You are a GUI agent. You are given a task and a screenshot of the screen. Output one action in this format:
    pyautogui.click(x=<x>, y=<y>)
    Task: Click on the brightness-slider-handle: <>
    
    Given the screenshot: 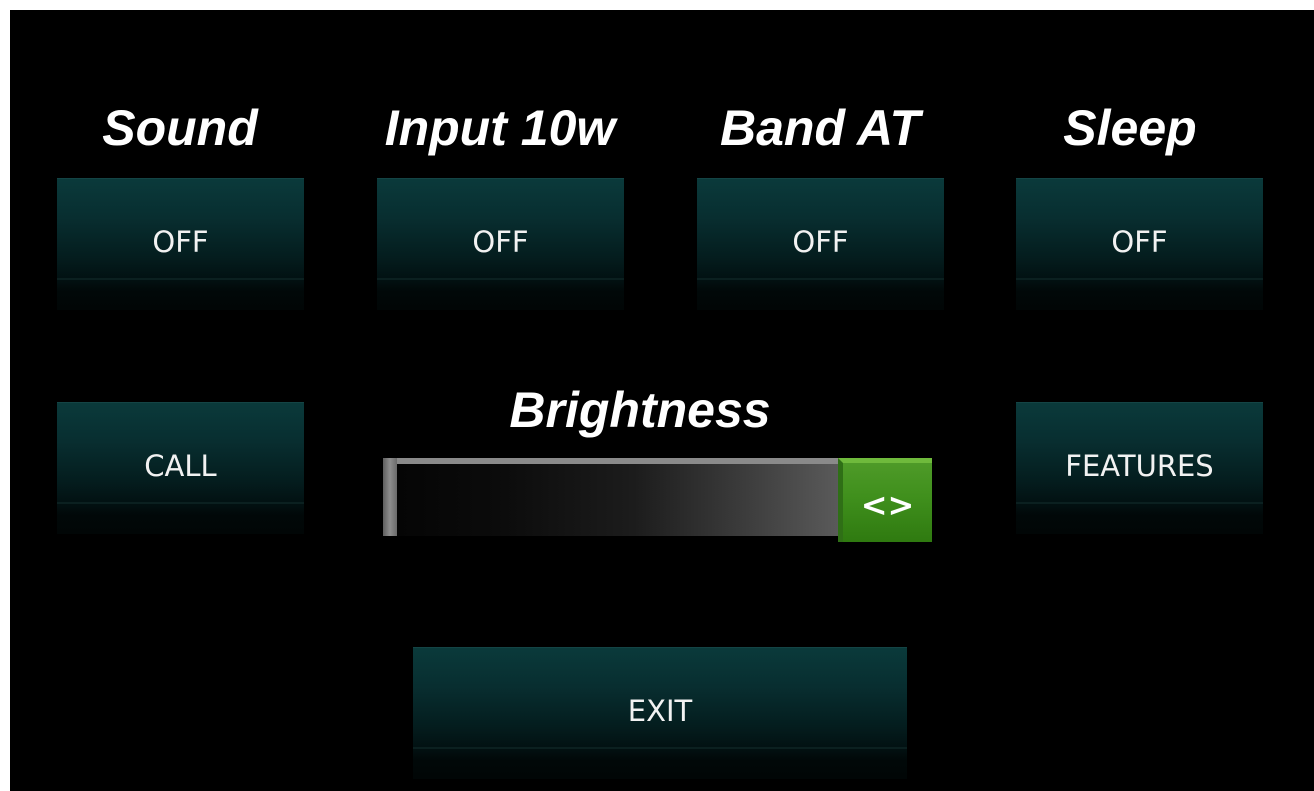 What is the action you would take?
    pyautogui.click(x=885, y=500)
    